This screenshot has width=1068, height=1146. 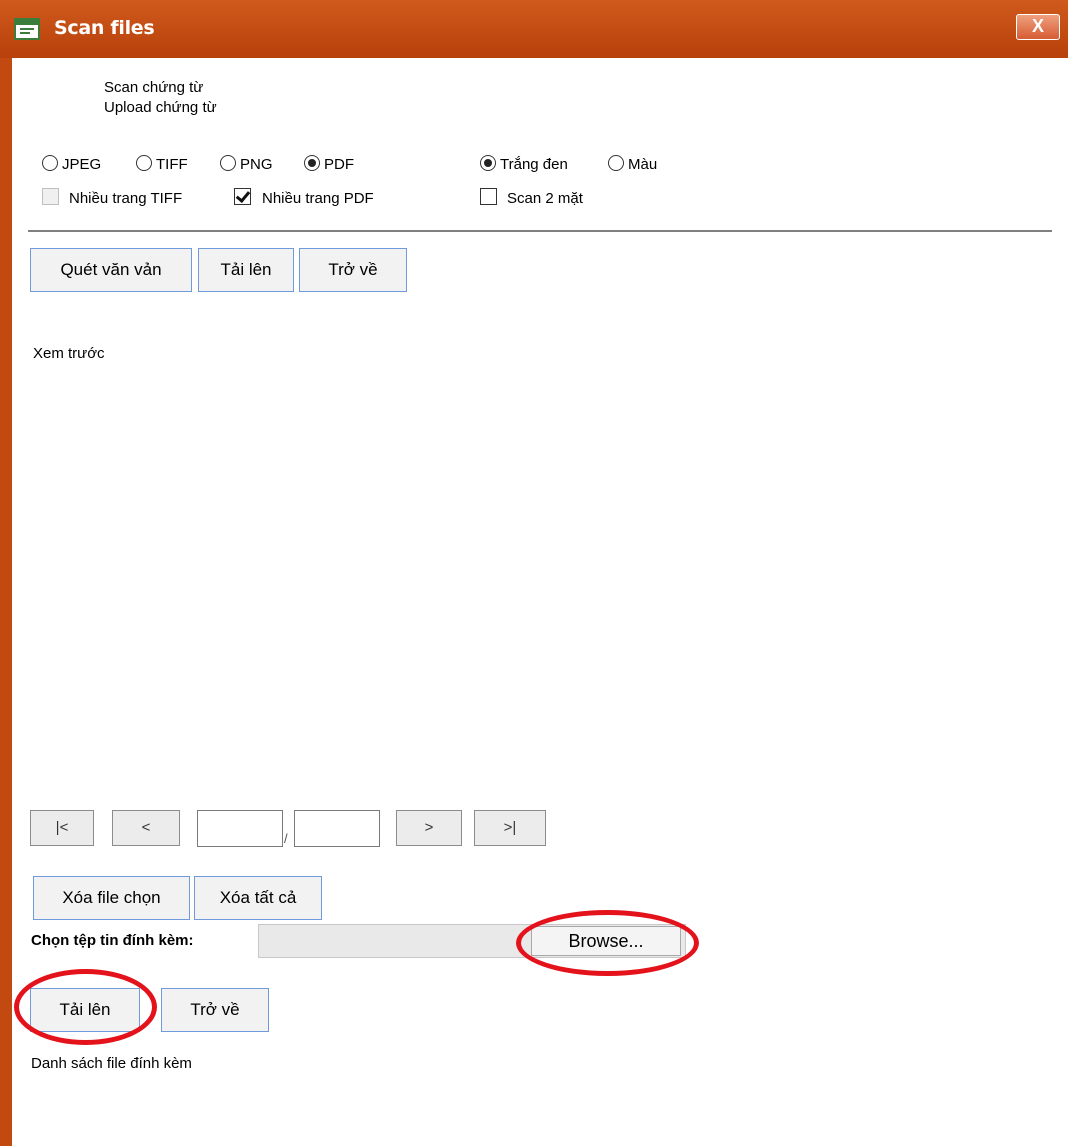 I want to click on scan-back-button: Trở về, so click(x=353, y=270).